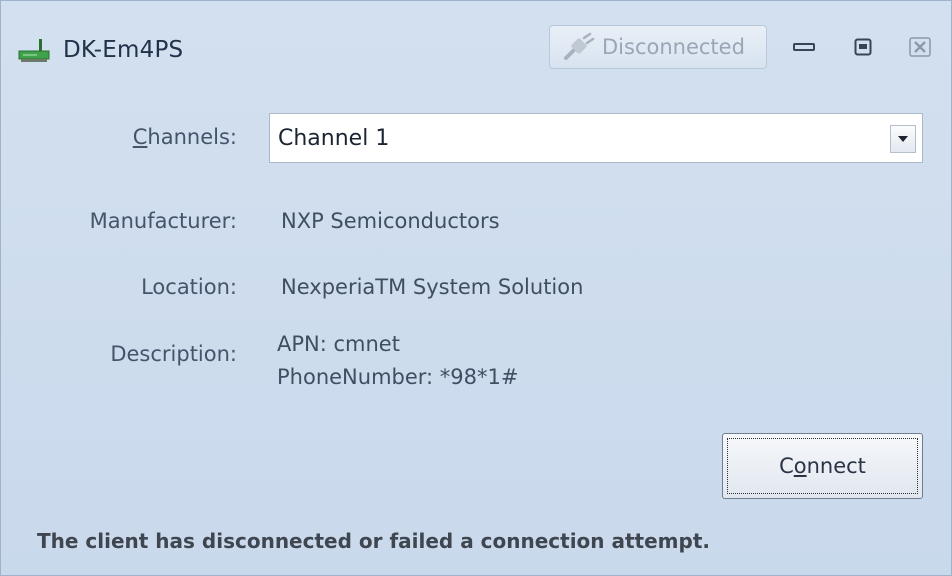 Image resolution: width=952 pixels, height=576 pixels. Describe the element at coordinates (189, 287) in the screenshot. I see `location-label: Location:` at that location.